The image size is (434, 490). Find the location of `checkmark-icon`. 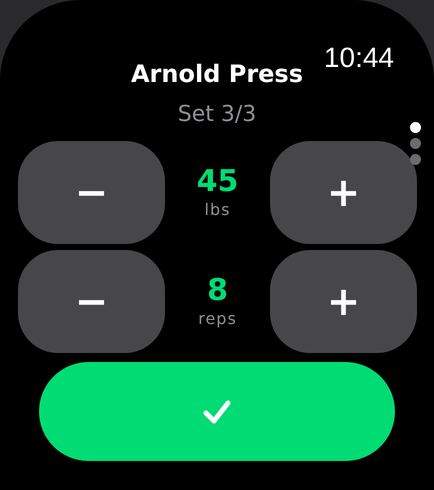

checkmark-icon is located at coordinates (217, 411).